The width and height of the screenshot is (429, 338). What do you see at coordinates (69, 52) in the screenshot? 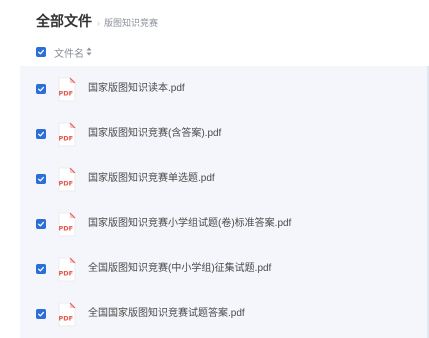
I see `column-header-filename: 文件名` at bounding box center [69, 52].